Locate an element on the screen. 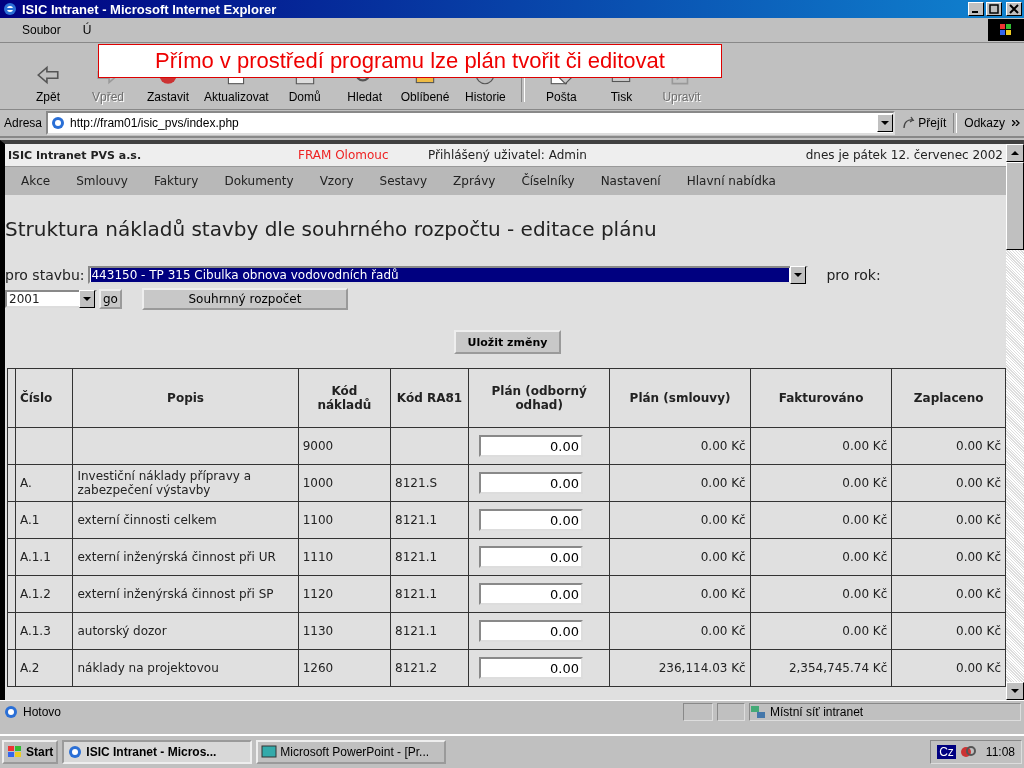  column-header: Plán (odborný odhad) is located at coordinates (539, 398).